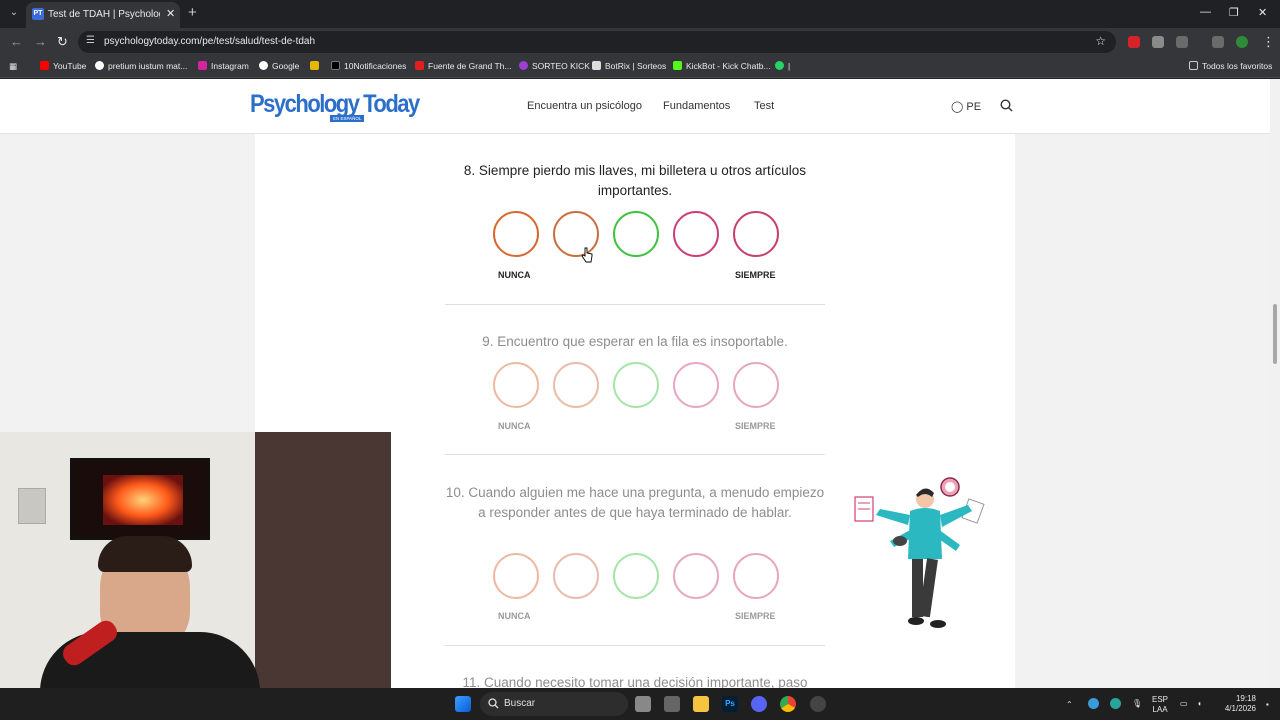  I want to click on photoshop-icon: Ps, so click(730, 704).